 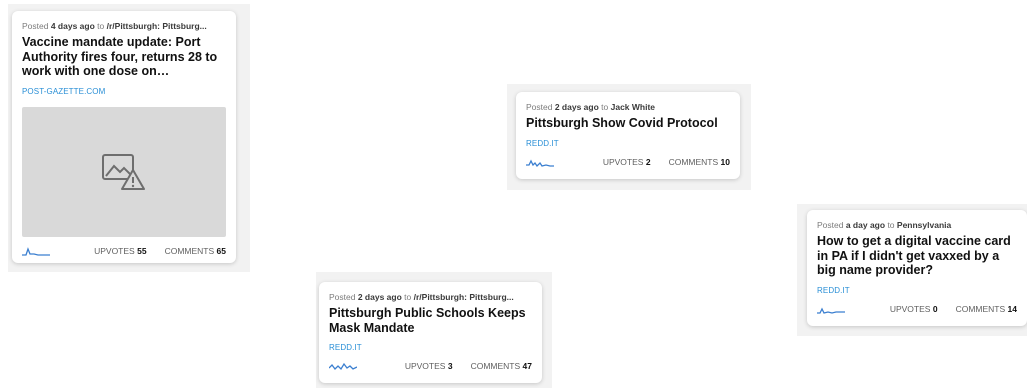 I want to click on comments-count: COMMENTS 10, so click(x=699, y=162).